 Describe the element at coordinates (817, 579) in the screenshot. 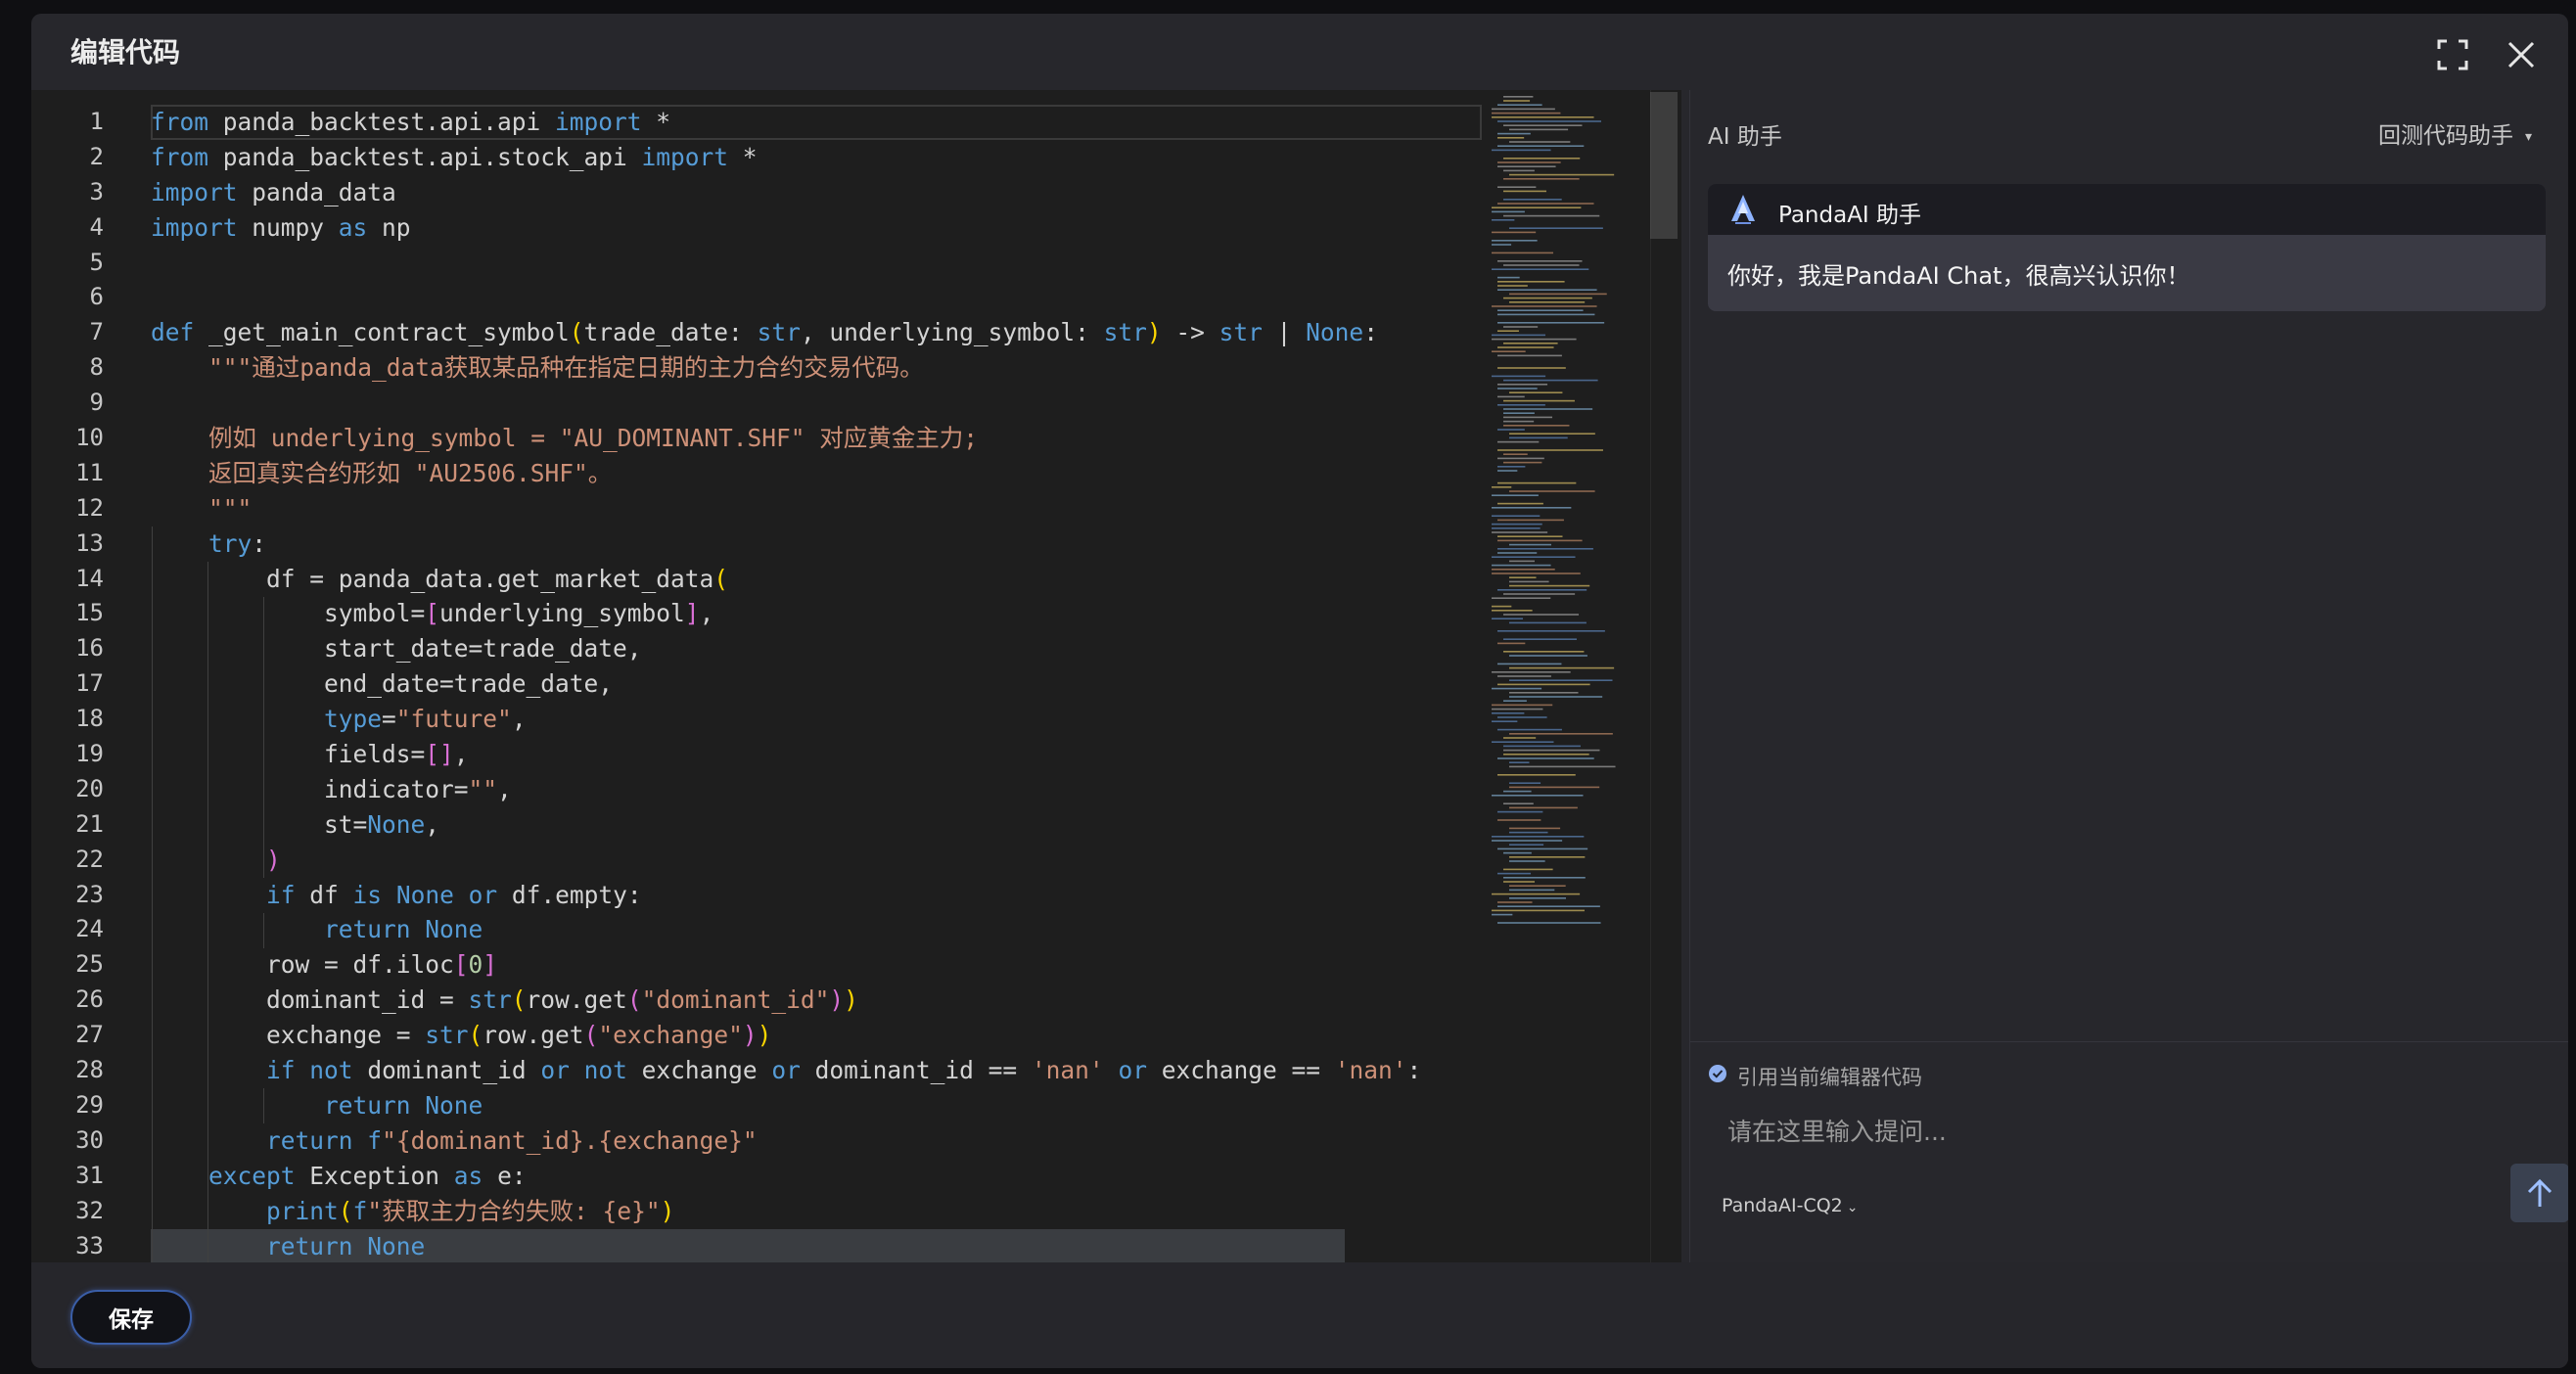

I see `code-line: df = panda_data.get_market_data(` at that location.